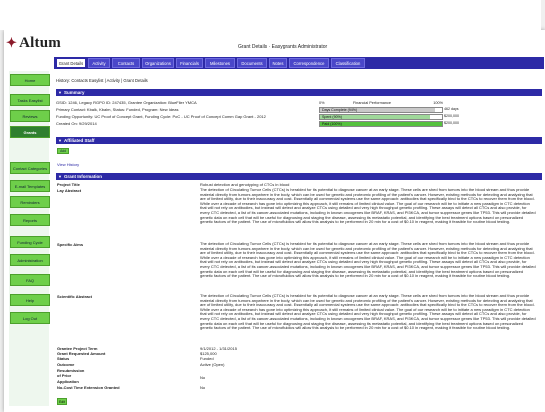 Image resolution: width=545 pixels, height=412 pixels. What do you see at coordinates (74, 92) in the screenshot?
I see `summary-title: Summary` at bounding box center [74, 92].